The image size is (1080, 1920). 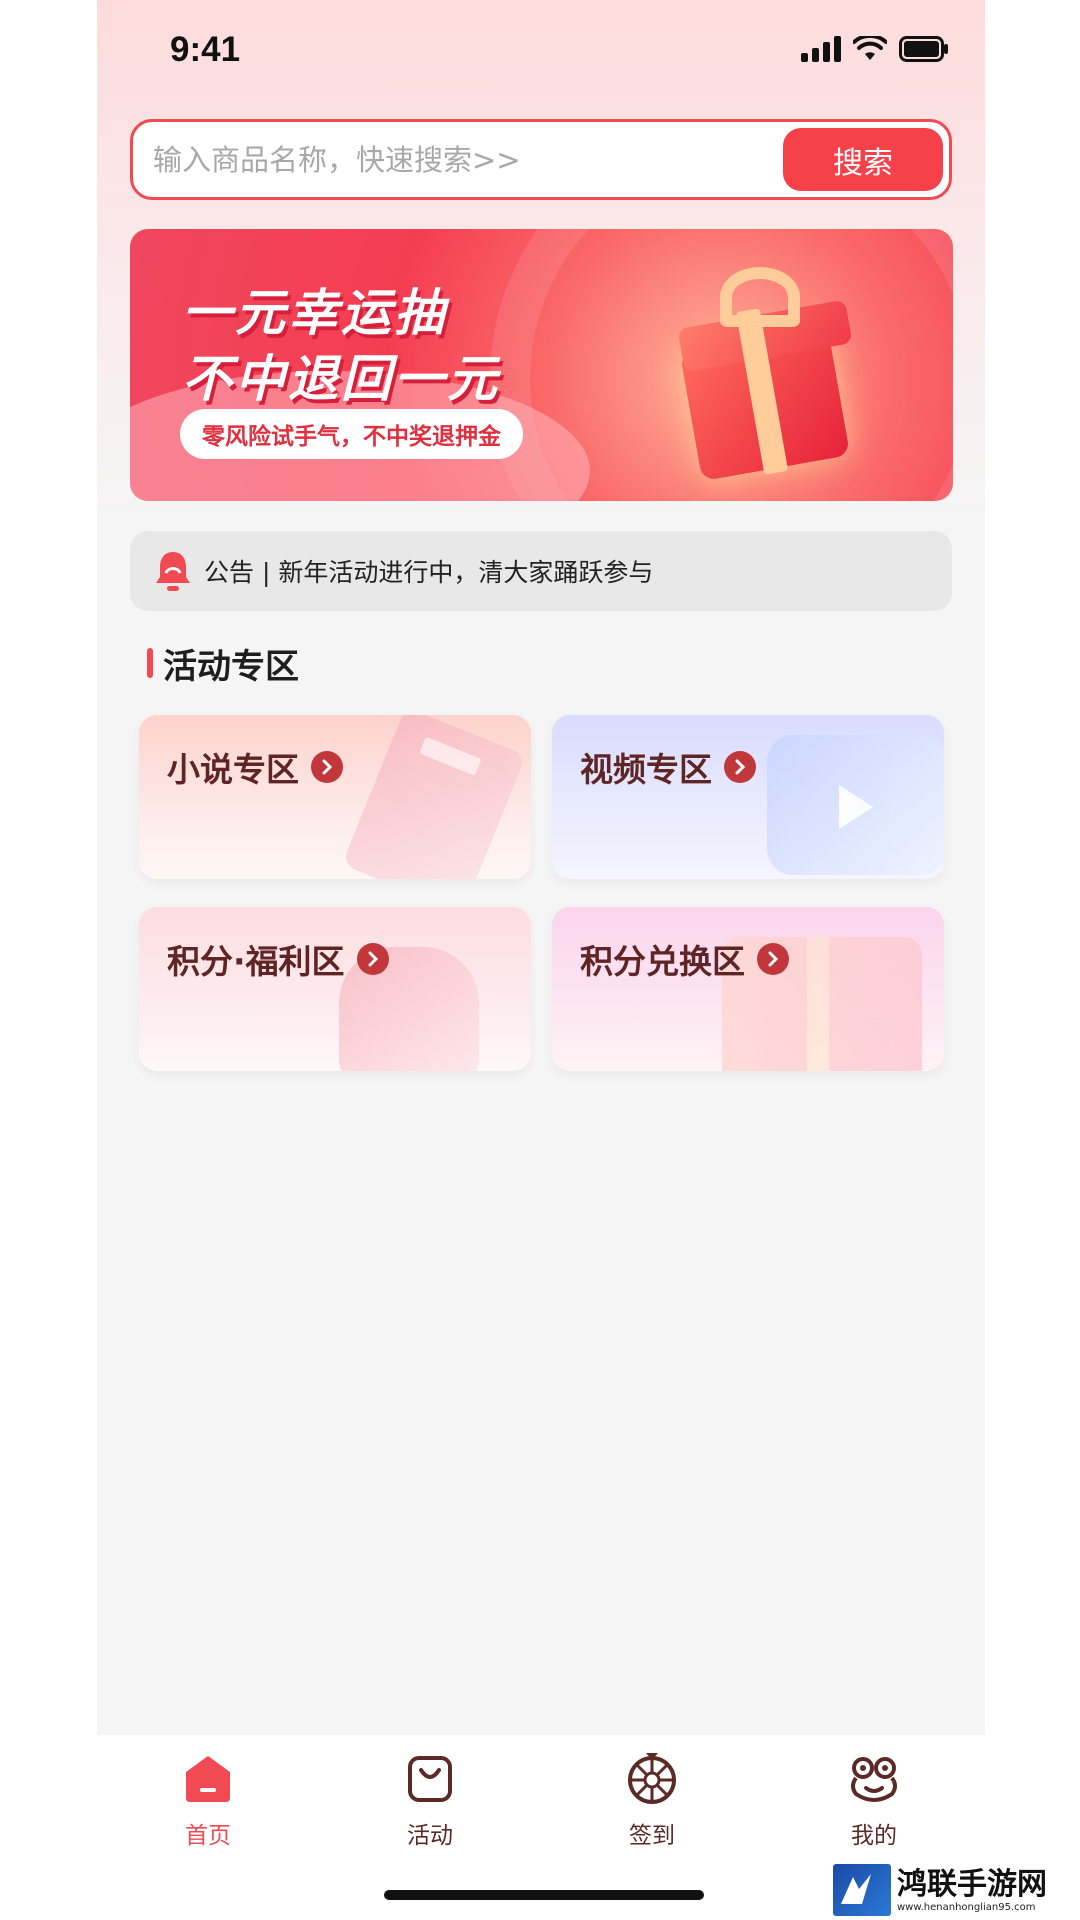 What do you see at coordinates (430, 1779) in the screenshot?
I see `bag-icon` at bounding box center [430, 1779].